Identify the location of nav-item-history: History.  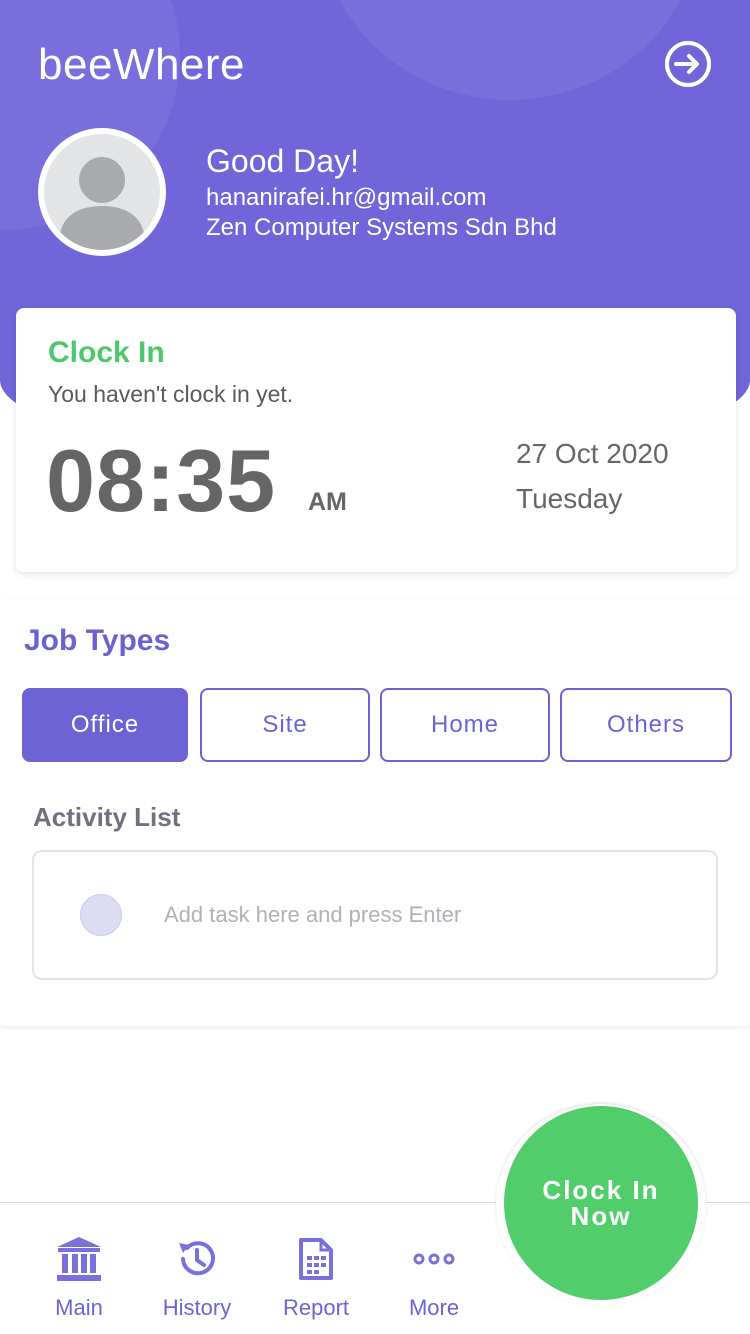
(197, 1268).